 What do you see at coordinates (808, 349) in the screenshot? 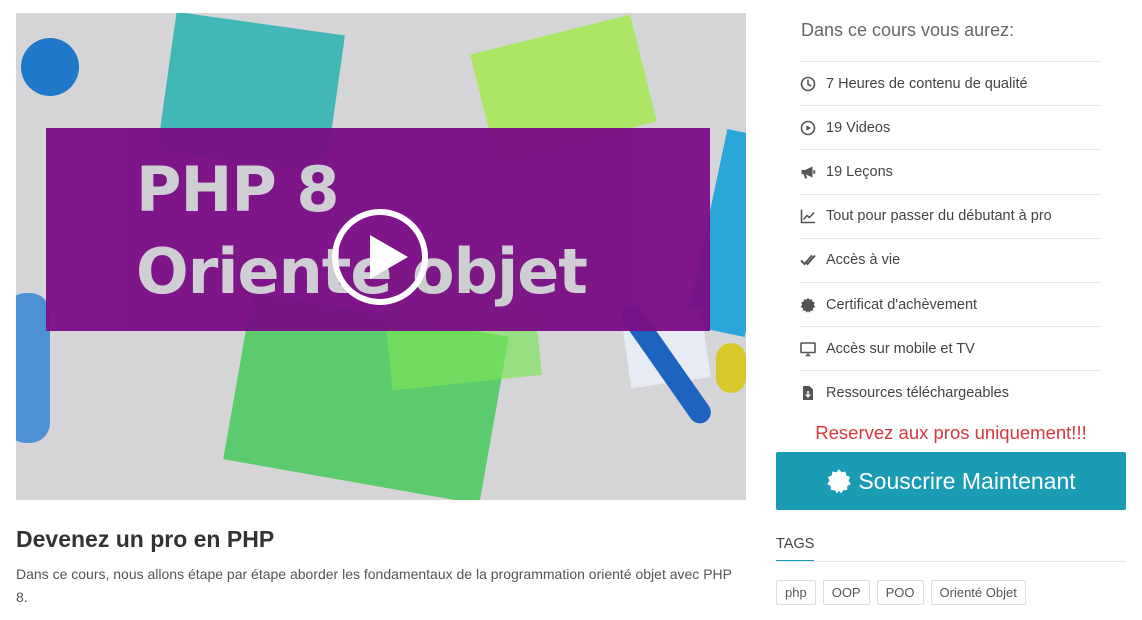
I see `desktop-icon` at bounding box center [808, 349].